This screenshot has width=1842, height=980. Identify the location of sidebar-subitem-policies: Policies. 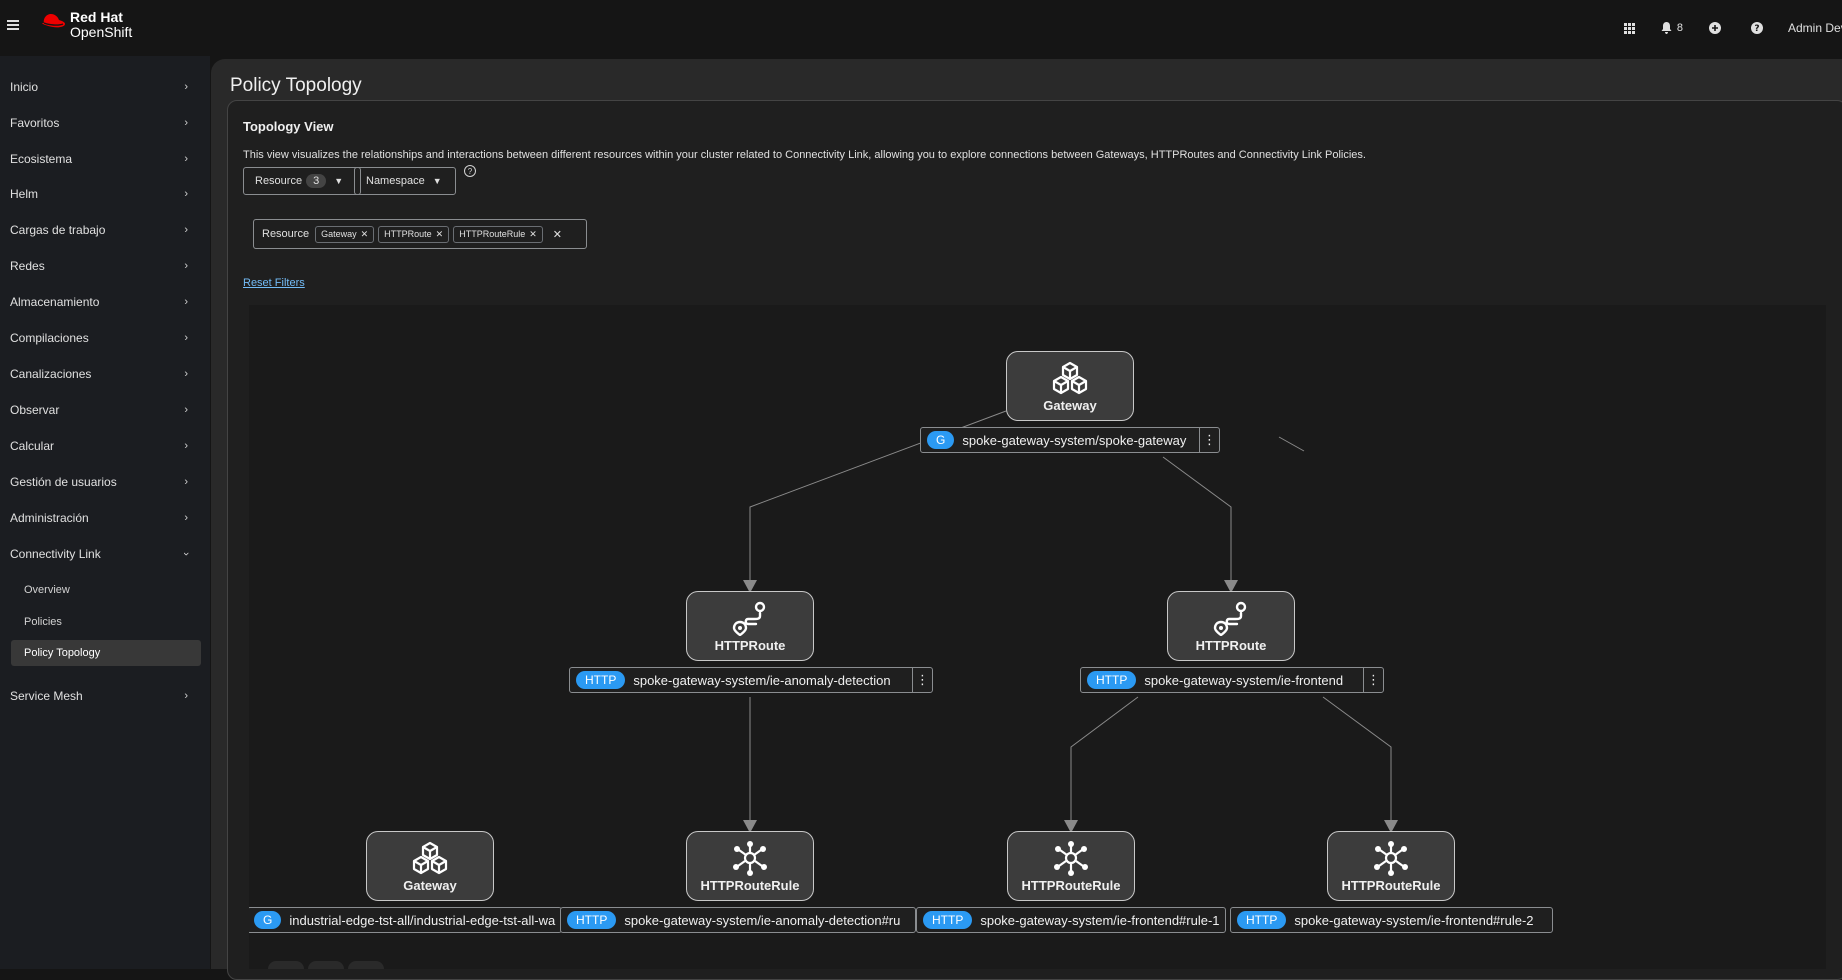
(43, 622).